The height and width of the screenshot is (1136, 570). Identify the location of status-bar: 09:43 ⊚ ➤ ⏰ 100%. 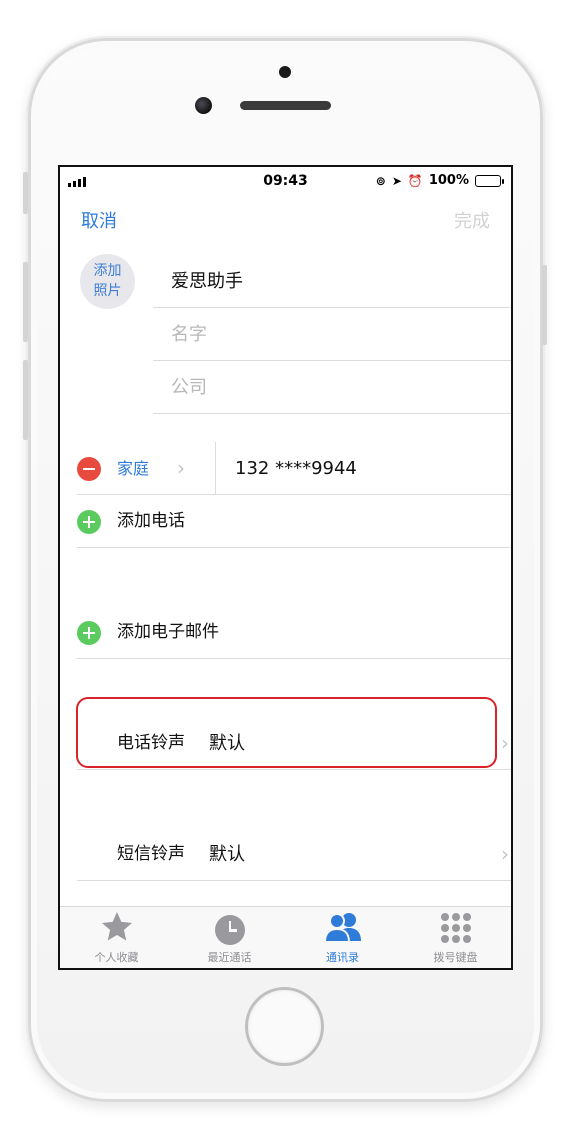
(285, 181).